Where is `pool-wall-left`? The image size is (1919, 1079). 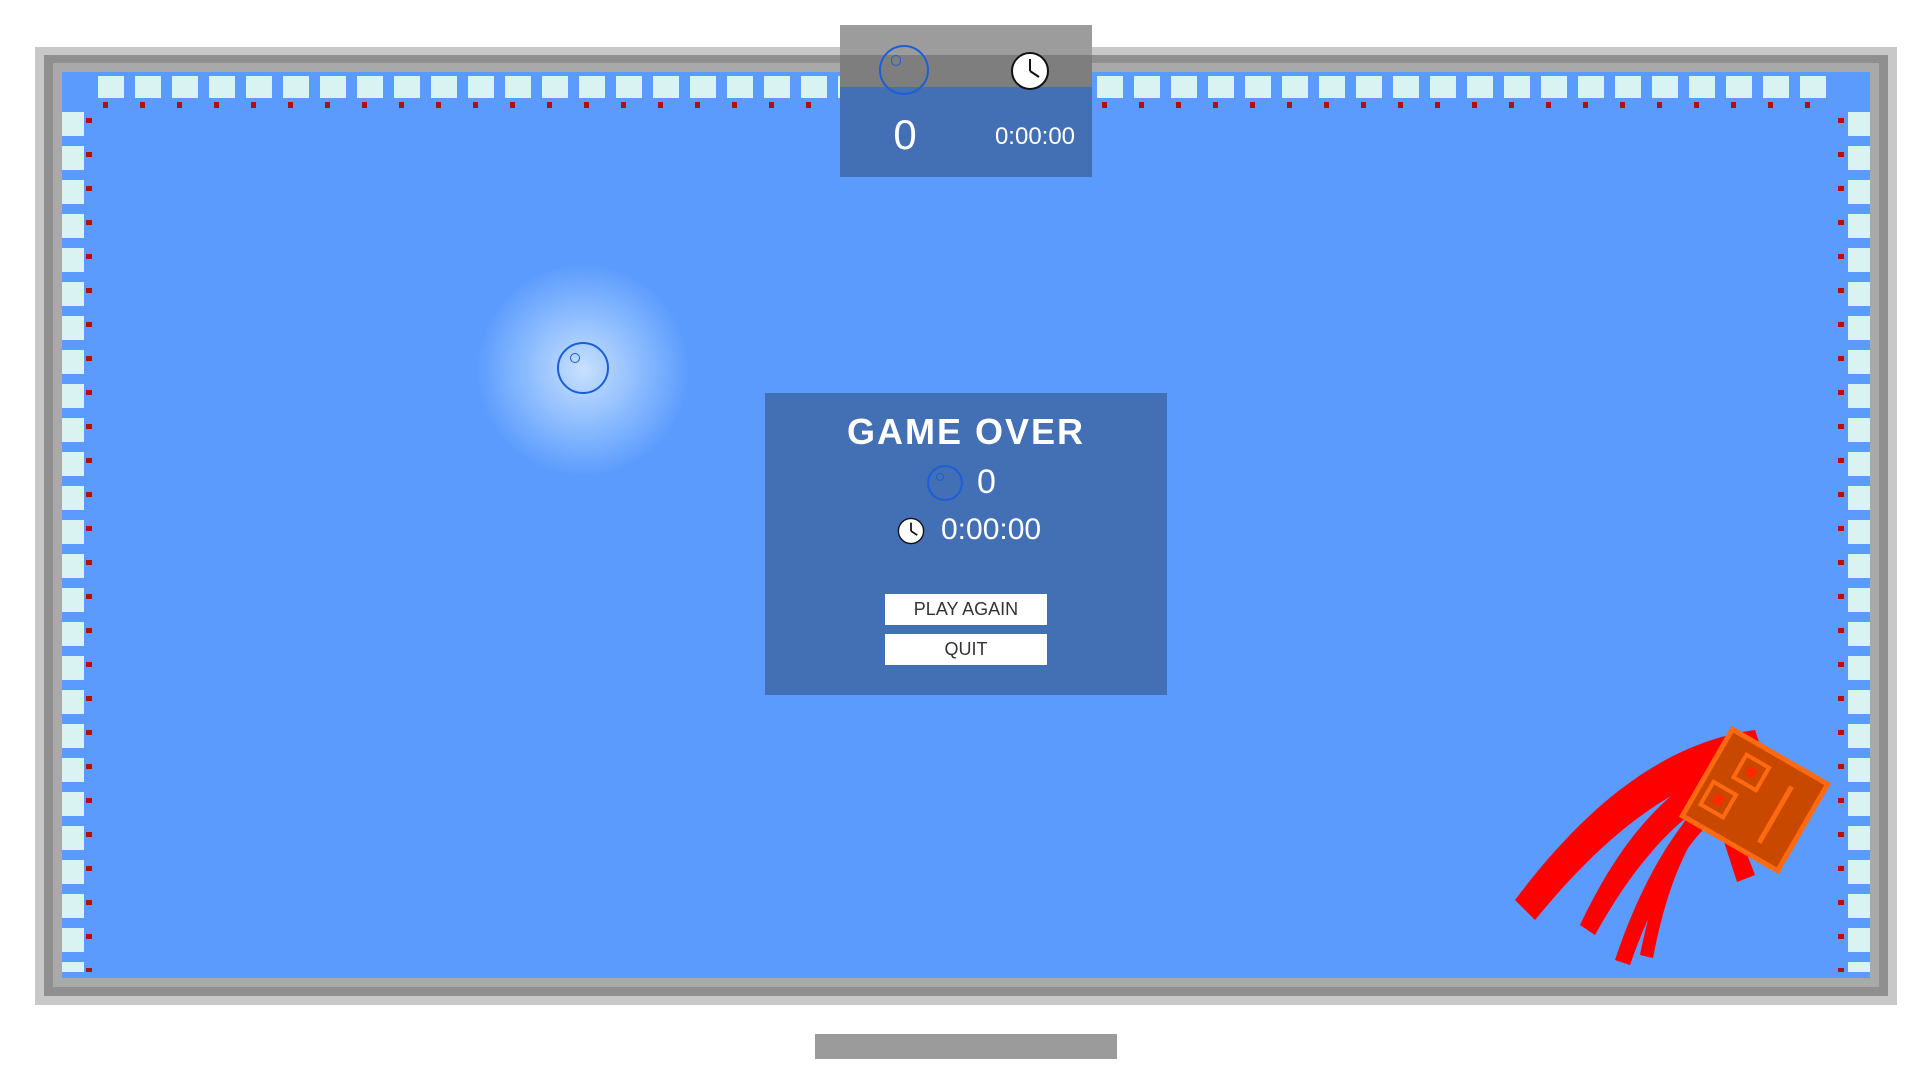
pool-wall-left is located at coordinates (79, 542).